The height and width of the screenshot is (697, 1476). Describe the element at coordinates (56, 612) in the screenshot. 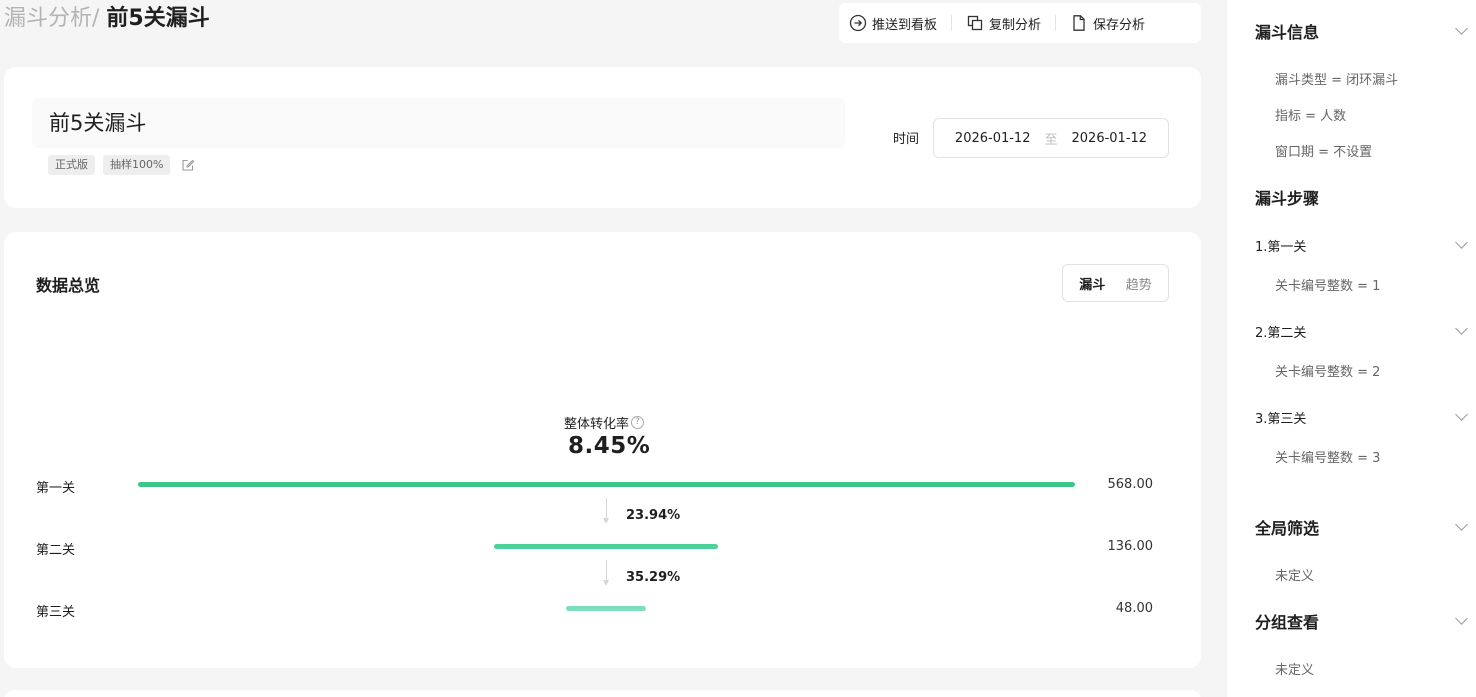

I see `funnel-step-label: 第三关` at that location.